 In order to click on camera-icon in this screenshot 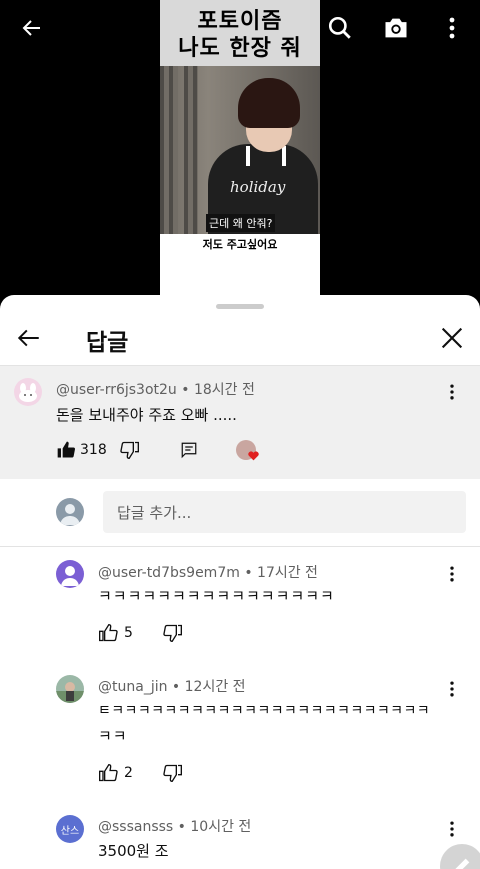, I will do `click(396, 28)`.